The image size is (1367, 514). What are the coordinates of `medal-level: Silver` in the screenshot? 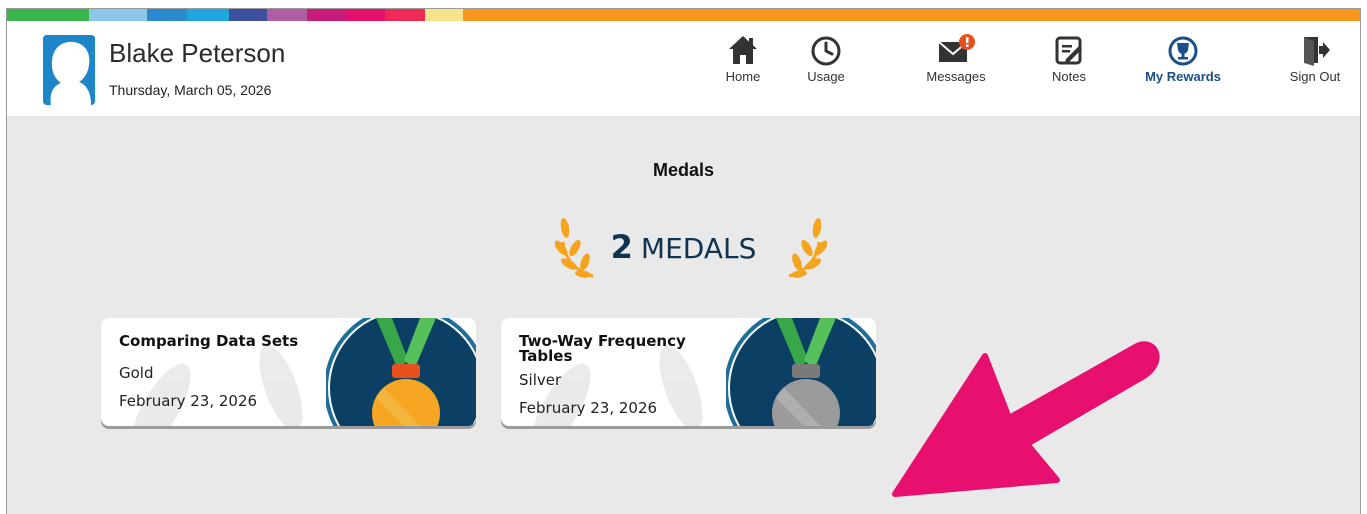 It's located at (540, 380).